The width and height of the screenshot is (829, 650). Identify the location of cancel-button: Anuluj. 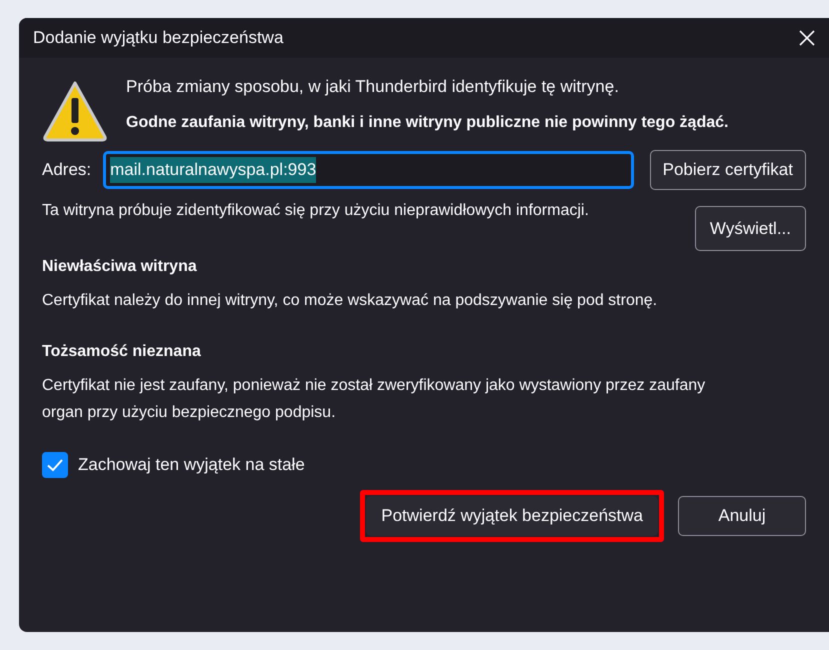
(742, 516).